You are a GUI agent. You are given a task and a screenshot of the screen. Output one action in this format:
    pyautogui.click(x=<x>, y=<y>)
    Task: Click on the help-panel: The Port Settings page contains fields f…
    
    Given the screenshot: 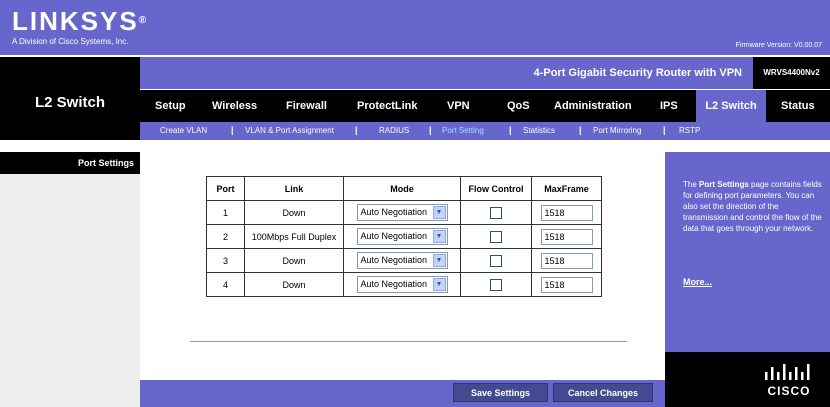 What is the action you would take?
    pyautogui.click(x=747, y=266)
    